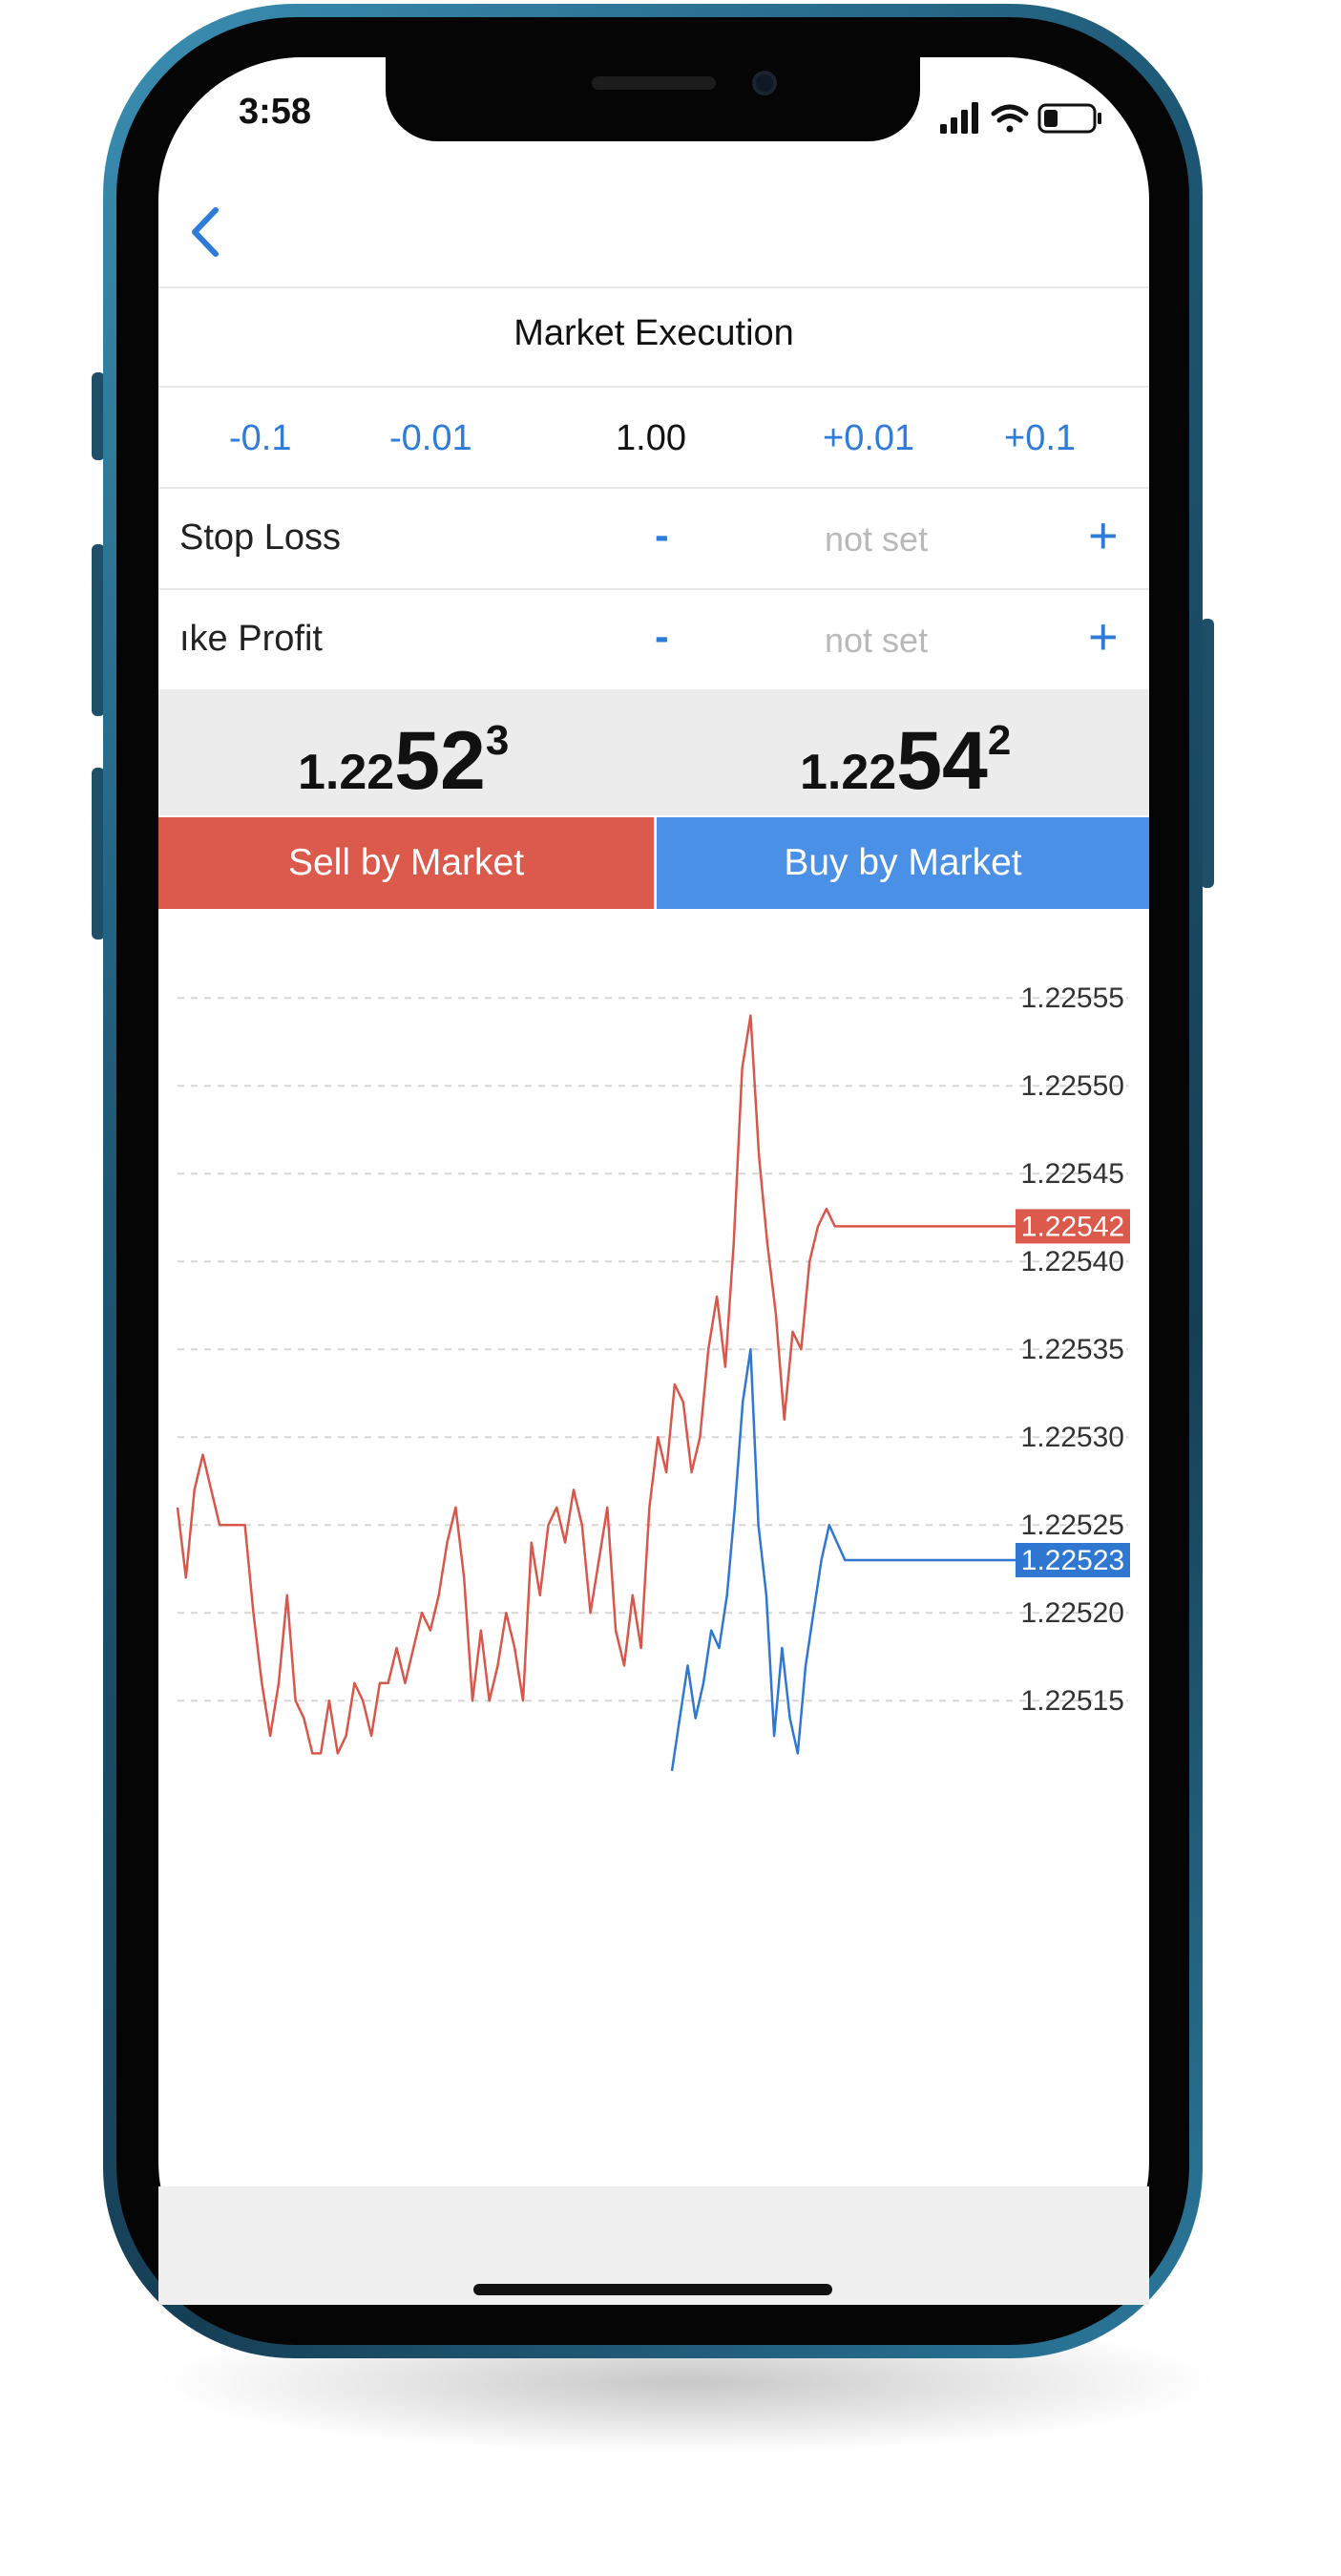 This screenshot has height=2576, width=1341. What do you see at coordinates (662, 637) in the screenshot?
I see `take-profit-minus-button: -` at bounding box center [662, 637].